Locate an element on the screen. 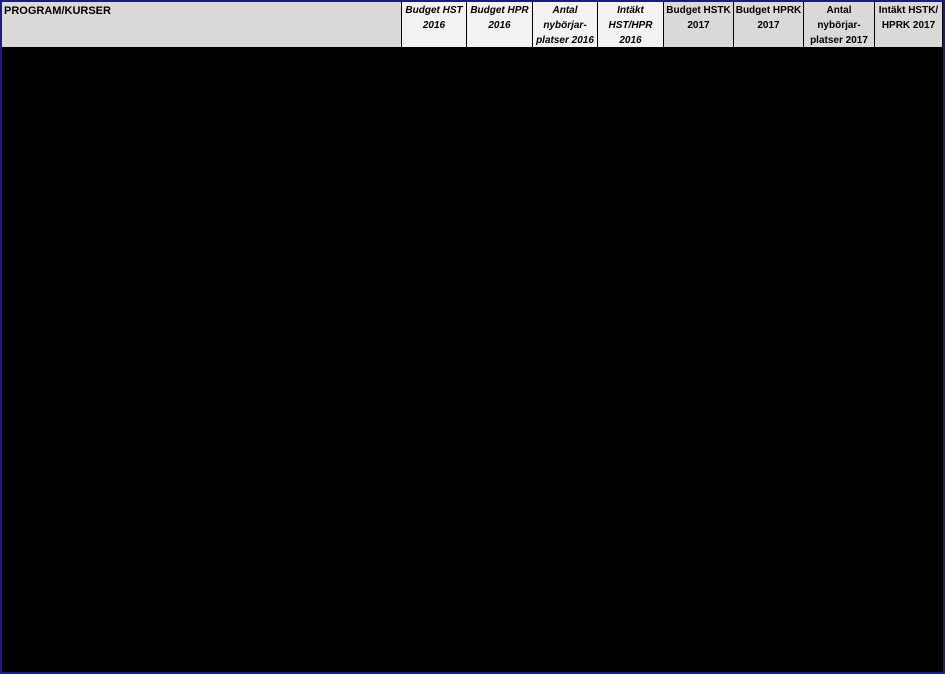 This screenshot has height=674, width=945. header-label: Intäkt HSTK/ HPRK 2017 is located at coordinates (908, 18).